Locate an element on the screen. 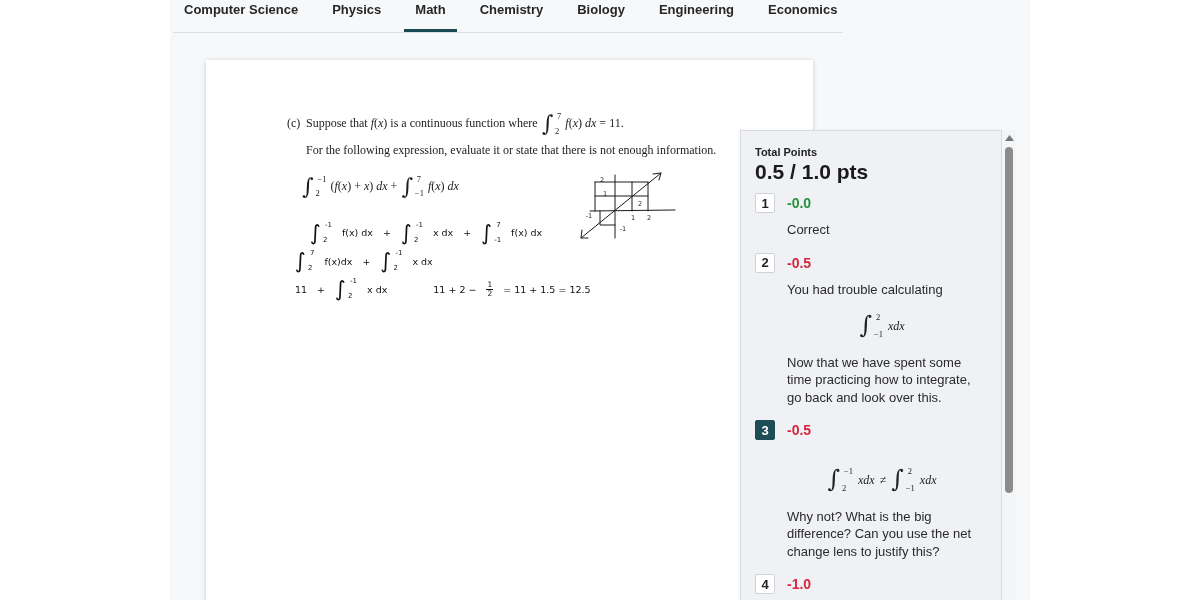  scroll-up-arrow-icon is located at coordinates (1009, 138).